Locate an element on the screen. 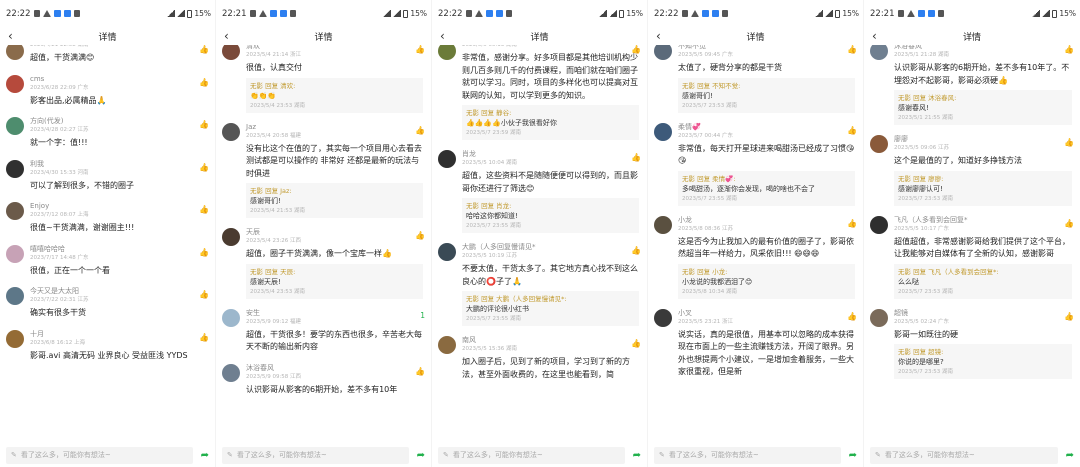  commenter-name: 飞凡（人多看到会回复* is located at coordinates (983, 220).